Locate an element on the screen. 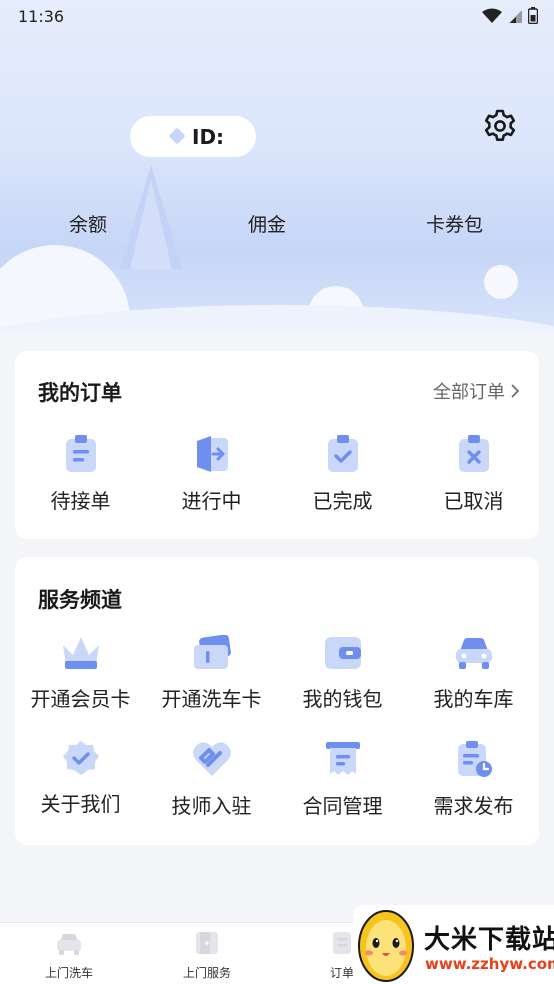 The height and width of the screenshot is (984, 554). tab-home-service-label: 上门服务 is located at coordinates (206, 973).